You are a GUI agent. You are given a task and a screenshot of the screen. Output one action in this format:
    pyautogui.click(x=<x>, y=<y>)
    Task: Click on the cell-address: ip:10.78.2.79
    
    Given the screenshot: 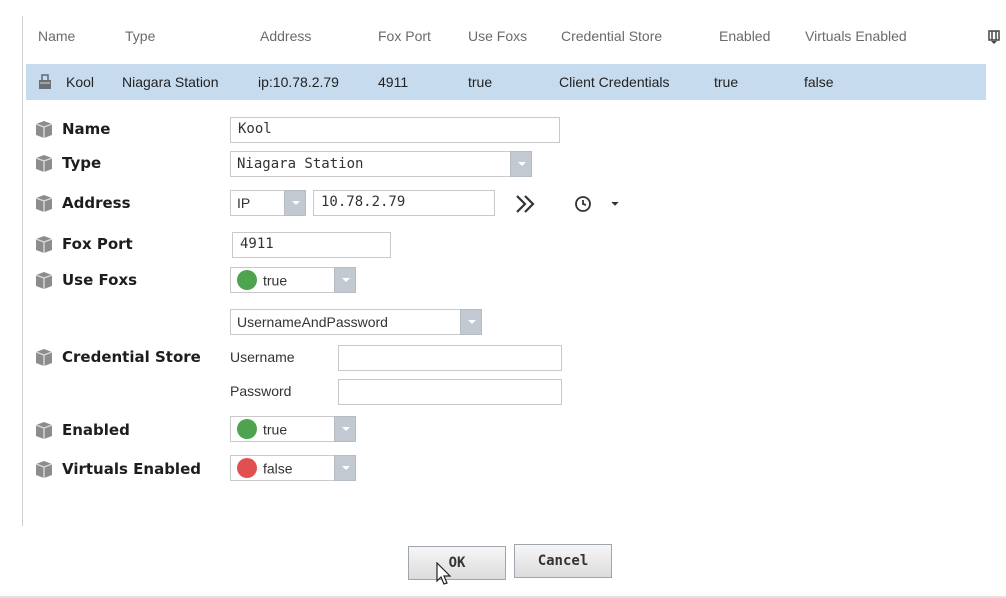 What is the action you would take?
    pyautogui.click(x=298, y=82)
    